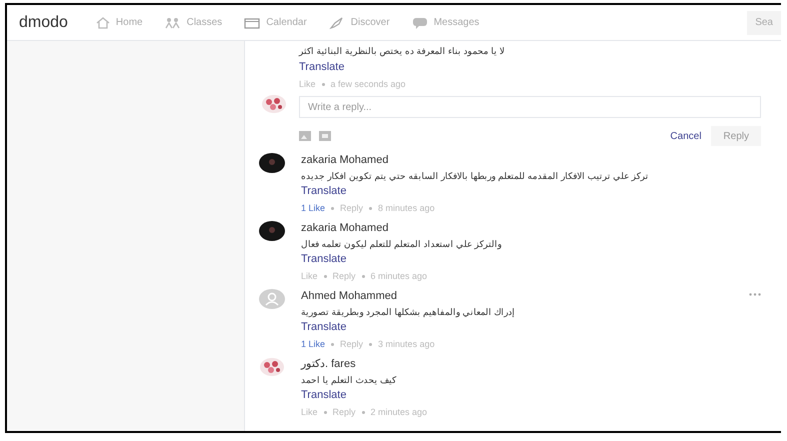  Describe the element at coordinates (305, 136) in the screenshot. I see `image-icon` at that location.